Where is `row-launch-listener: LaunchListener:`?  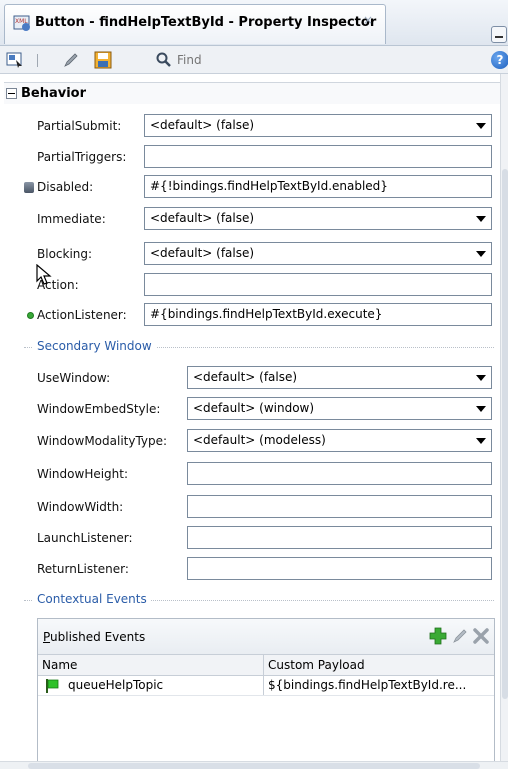
row-launch-listener: LaunchListener: is located at coordinates (250, 539).